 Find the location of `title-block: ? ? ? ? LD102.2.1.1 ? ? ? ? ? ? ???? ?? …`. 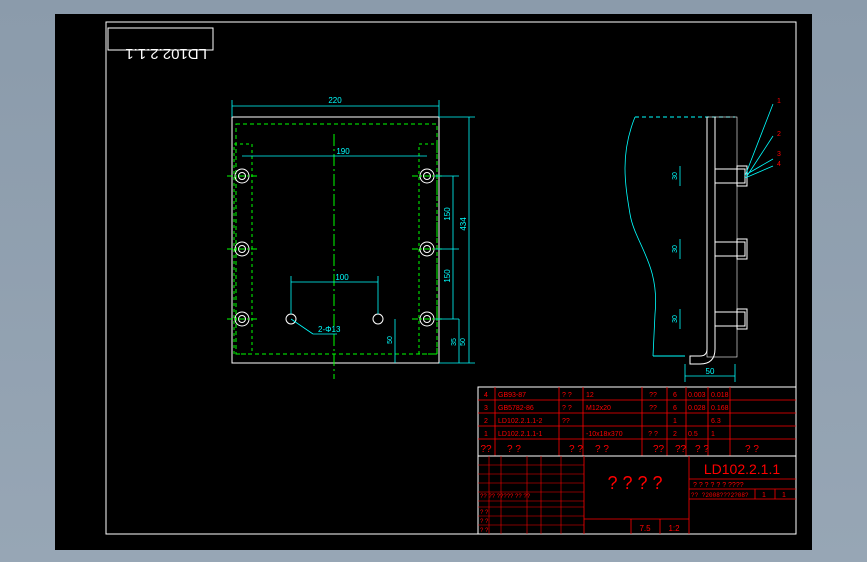

title-block: ? ? ? ? LD102.2.1.1 ? ? ? ? ? ? ???? ?? … is located at coordinates (637, 495).